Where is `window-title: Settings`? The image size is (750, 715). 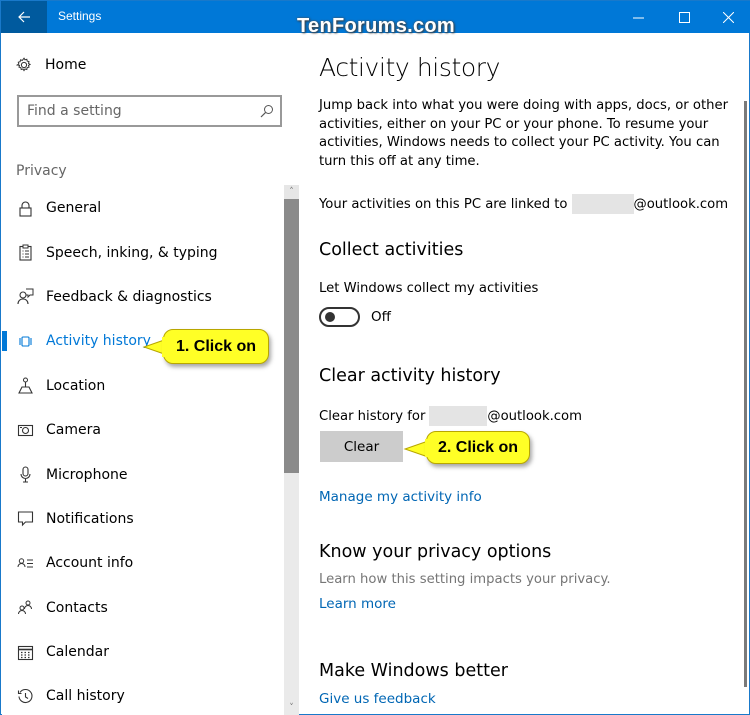
window-title: Settings is located at coordinates (80, 16).